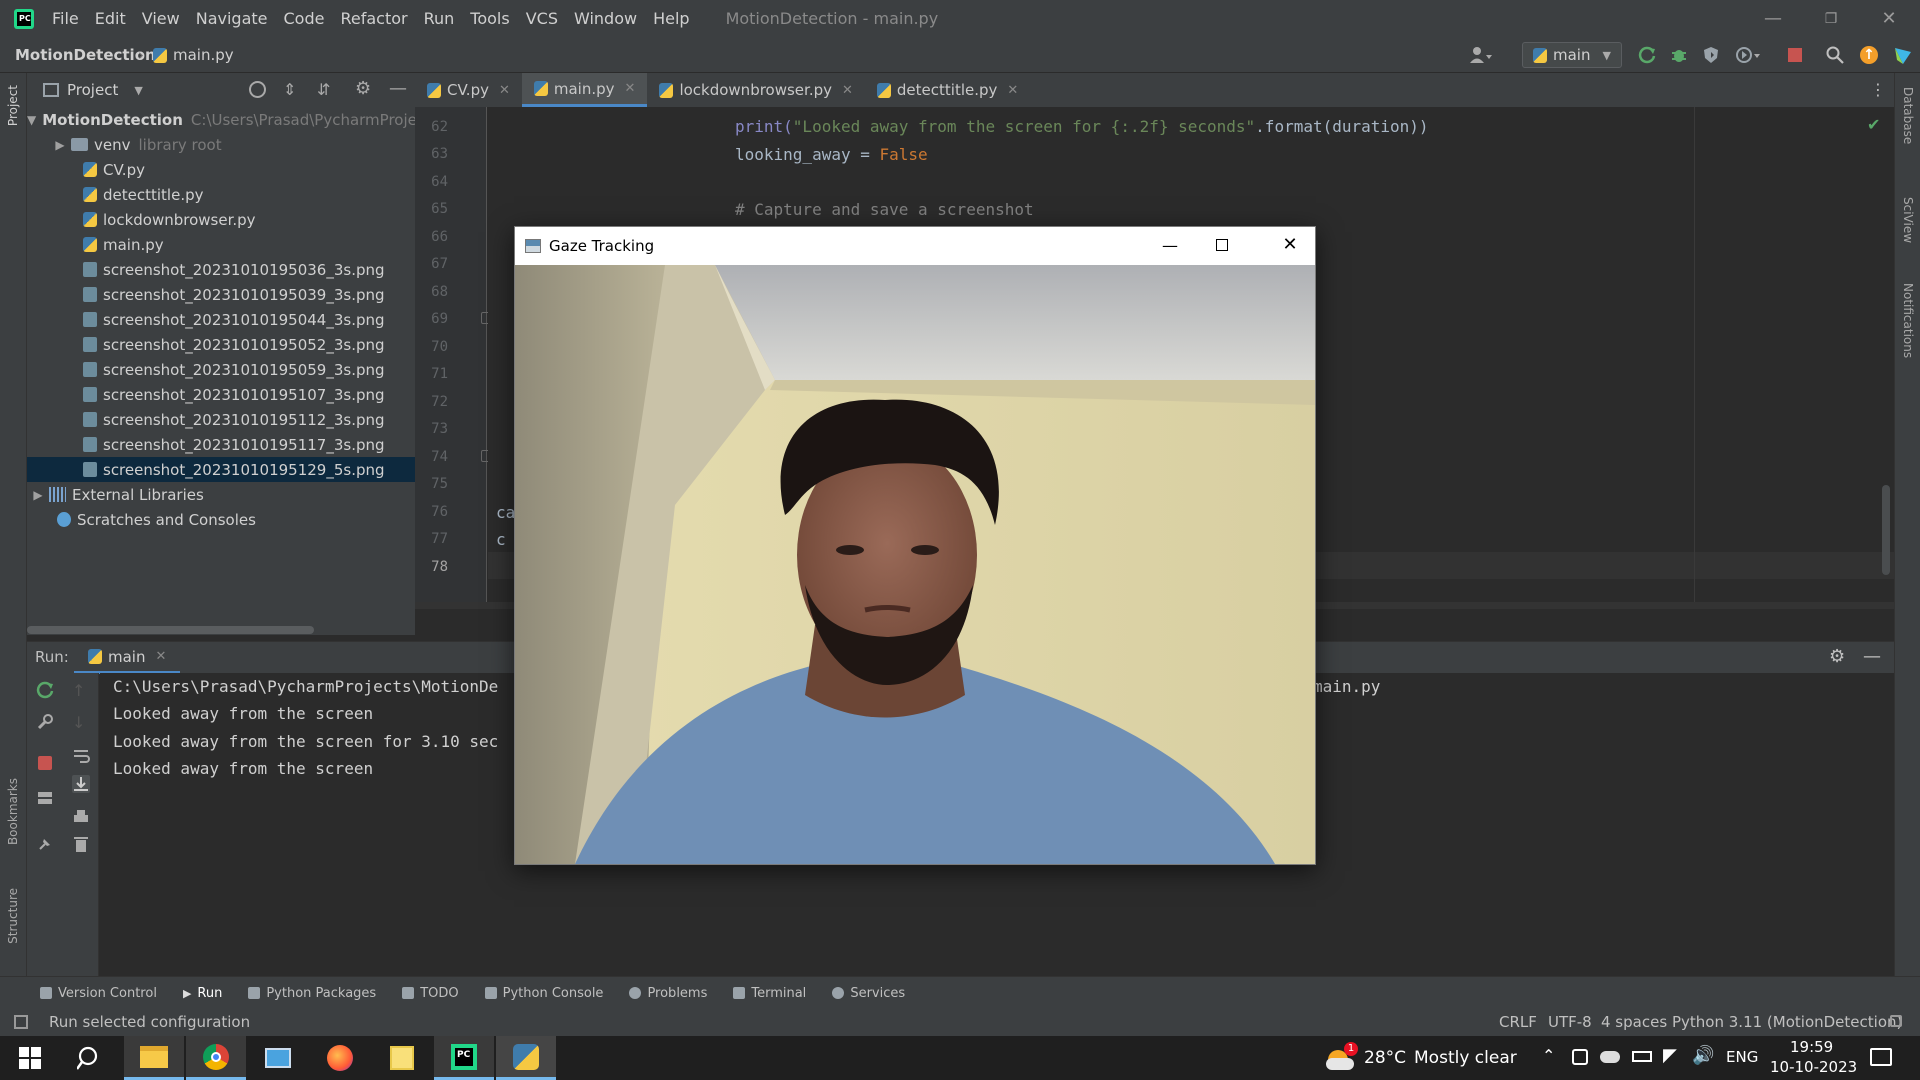 The width and height of the screenshot is (1920, 1080). I want to click on tree-item-file-selected: screenshot_20231010195129_5s.png, so click(221, 469).